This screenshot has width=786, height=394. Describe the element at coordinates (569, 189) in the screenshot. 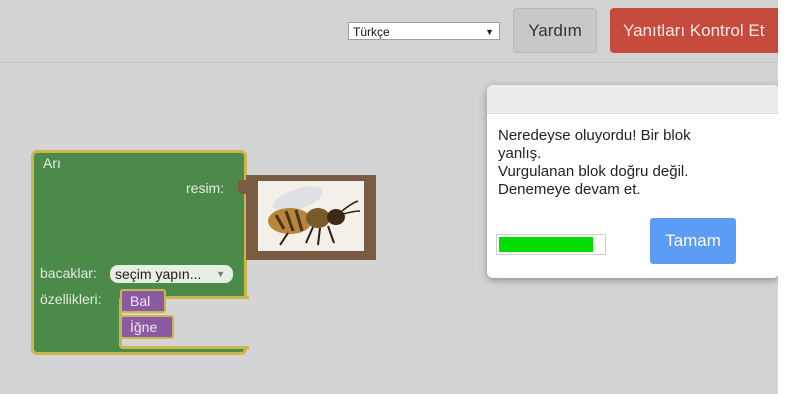

I see `dialog-message-line: Denemeye devam et.` at that location.